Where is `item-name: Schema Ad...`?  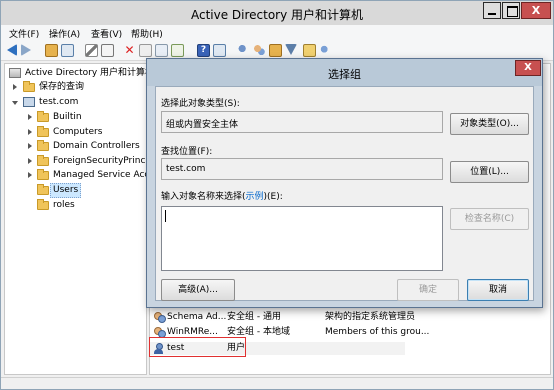
item-name: Schema Ad... is located at coordinates (197, 317).